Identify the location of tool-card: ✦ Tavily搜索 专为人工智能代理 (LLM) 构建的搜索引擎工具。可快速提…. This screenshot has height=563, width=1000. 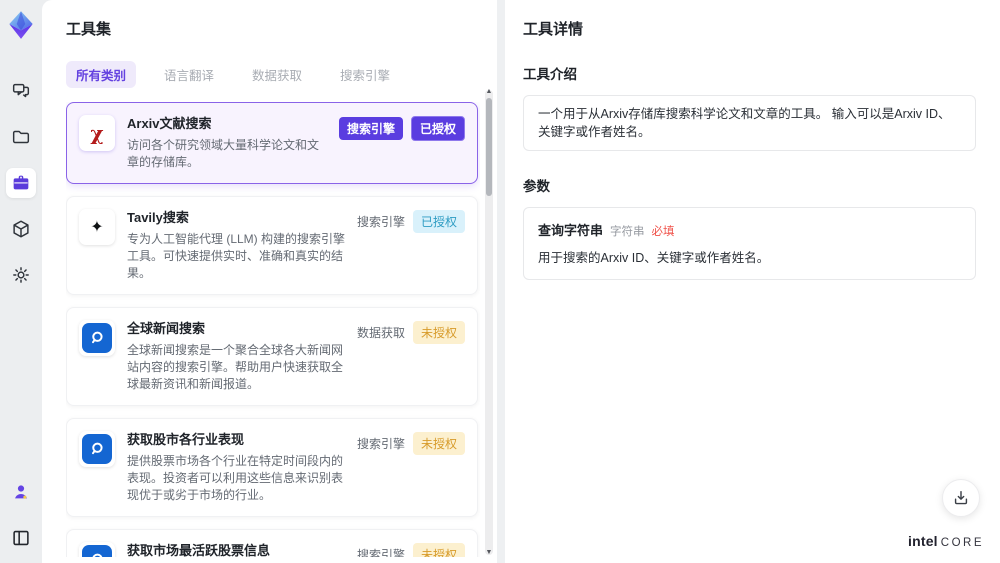
(272, 245).